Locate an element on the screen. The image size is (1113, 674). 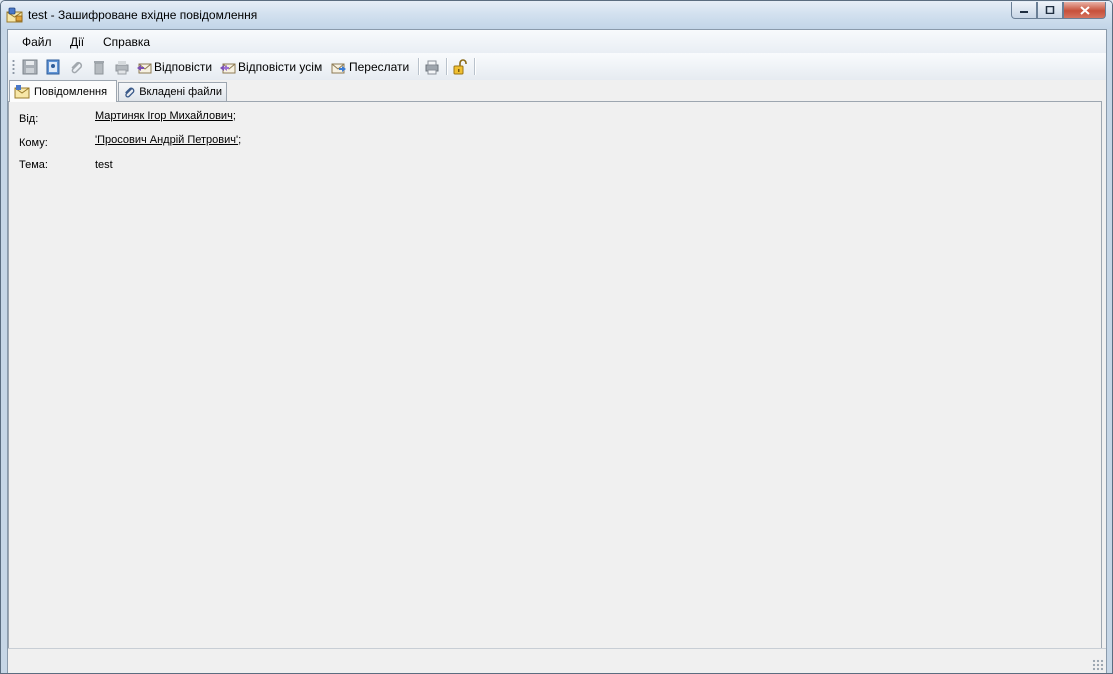
print-preview-icon is located at coordinates (122, 67).